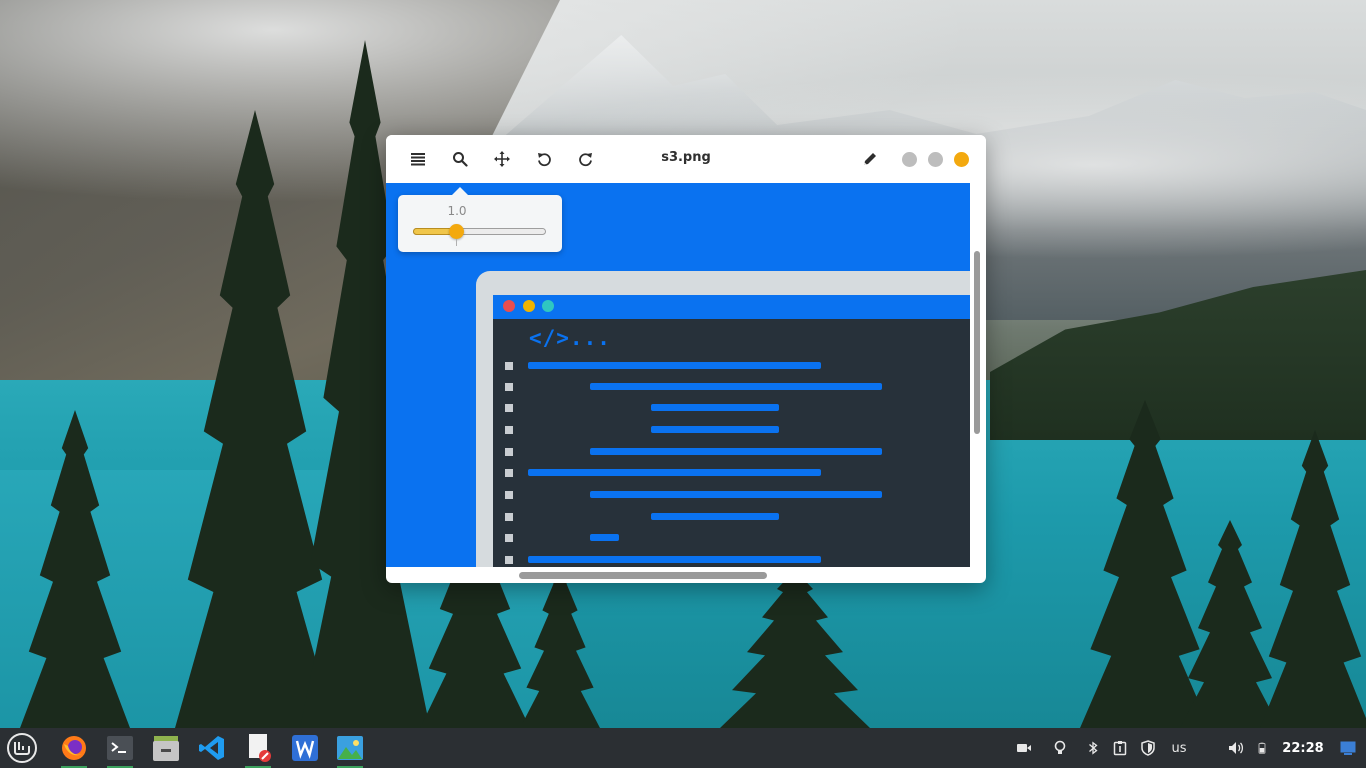 This screenshot has height=768, width=1366. What do you see at coordinates (74, 750) in the screenshot?
I see `firefox-icon` at bounding box center [74, 750].